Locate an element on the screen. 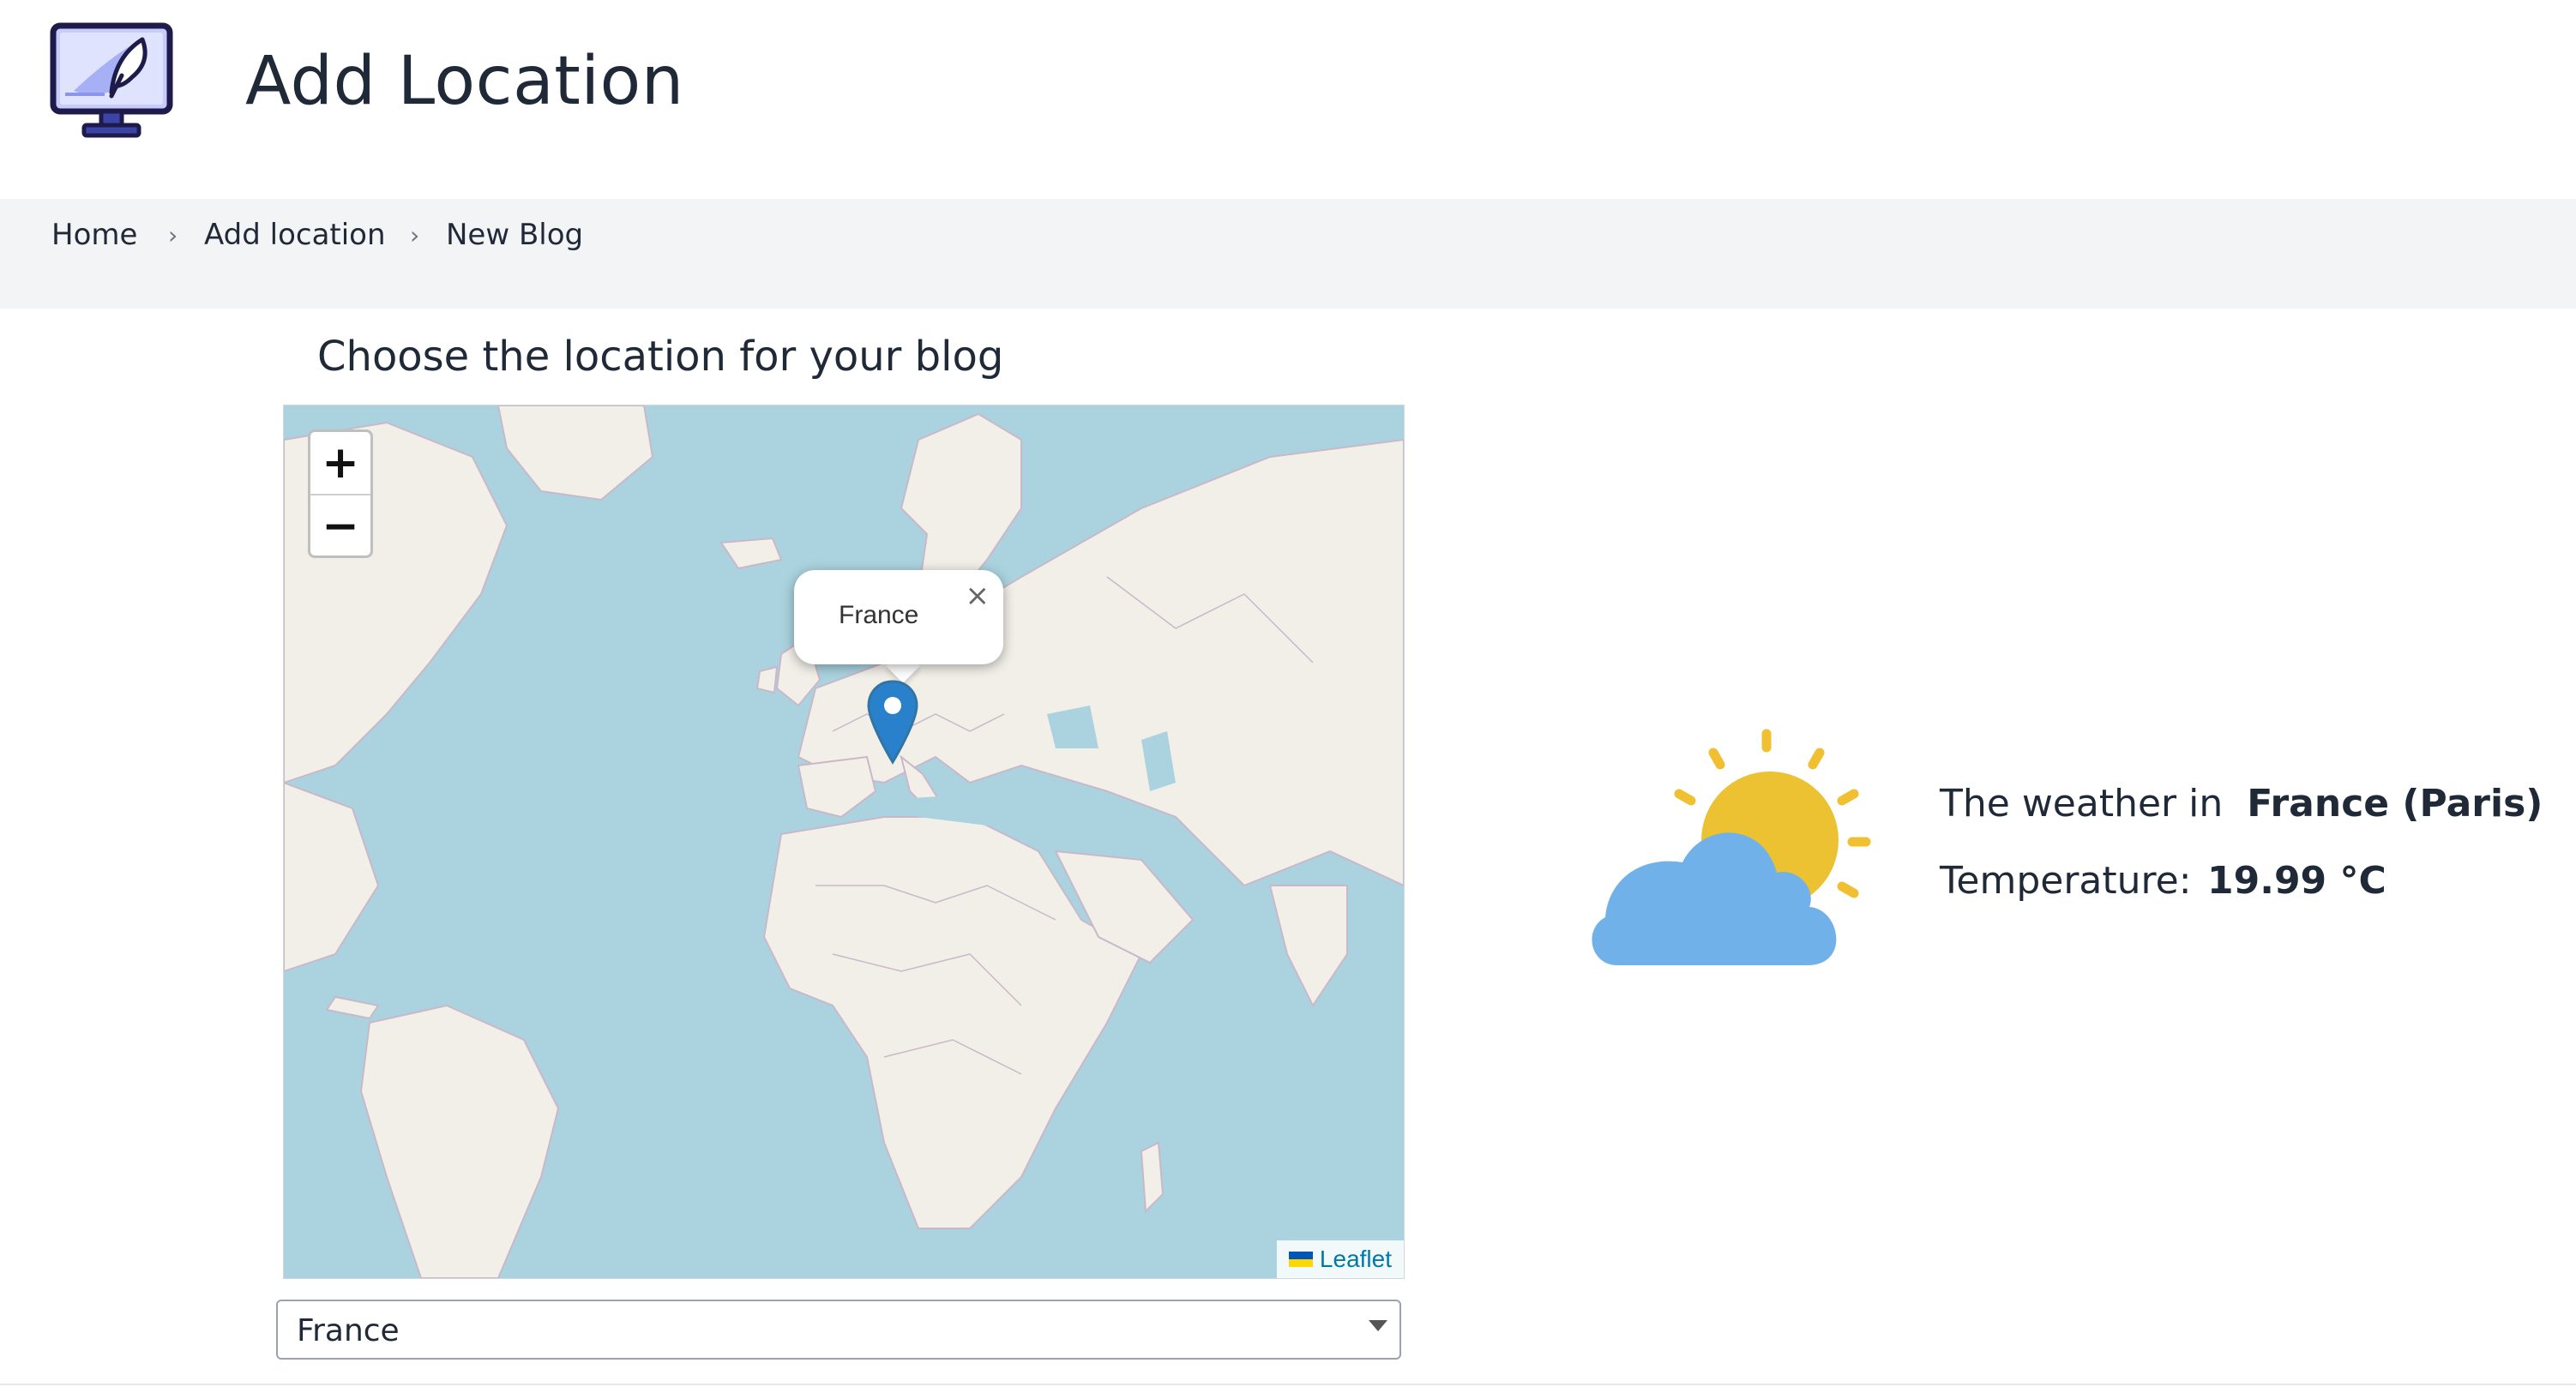 This screenshot has width=2576, height=1387. ukraine-flag-icon is located at coordinates (1300, 1259).